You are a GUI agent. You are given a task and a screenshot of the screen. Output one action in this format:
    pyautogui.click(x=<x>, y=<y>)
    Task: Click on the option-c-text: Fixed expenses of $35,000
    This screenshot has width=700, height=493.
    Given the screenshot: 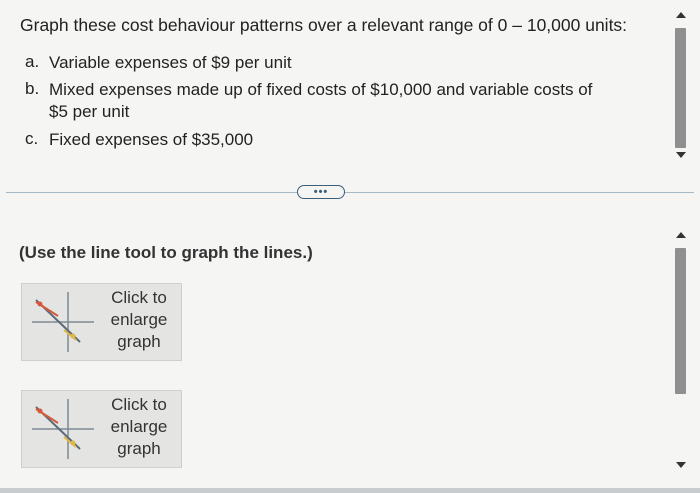 What is the action you would take?
    pyautogui.click(x=151, y=139)
    